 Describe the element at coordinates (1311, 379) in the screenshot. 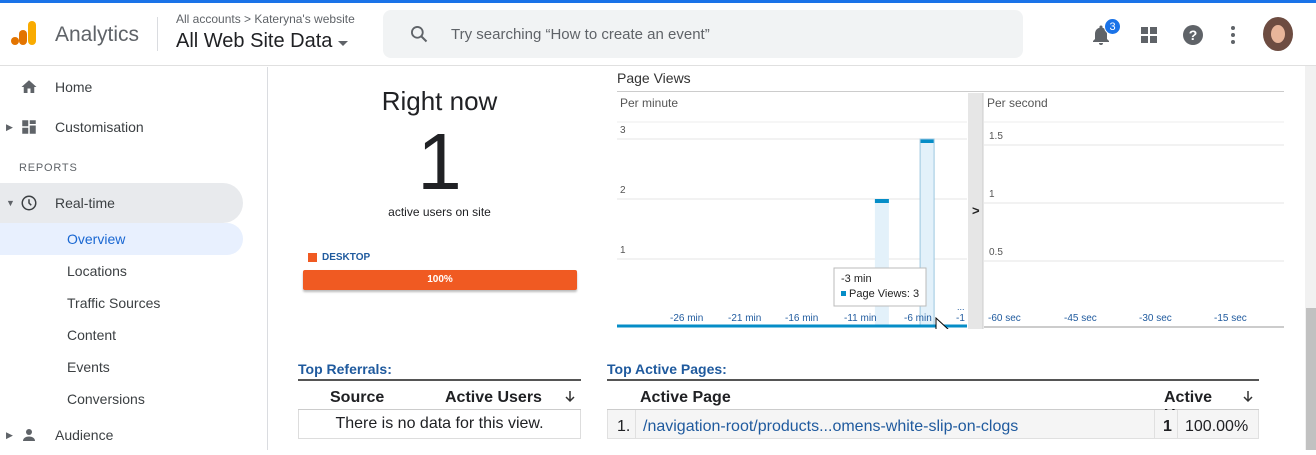

I see `scrollbar-thumb` at that location.